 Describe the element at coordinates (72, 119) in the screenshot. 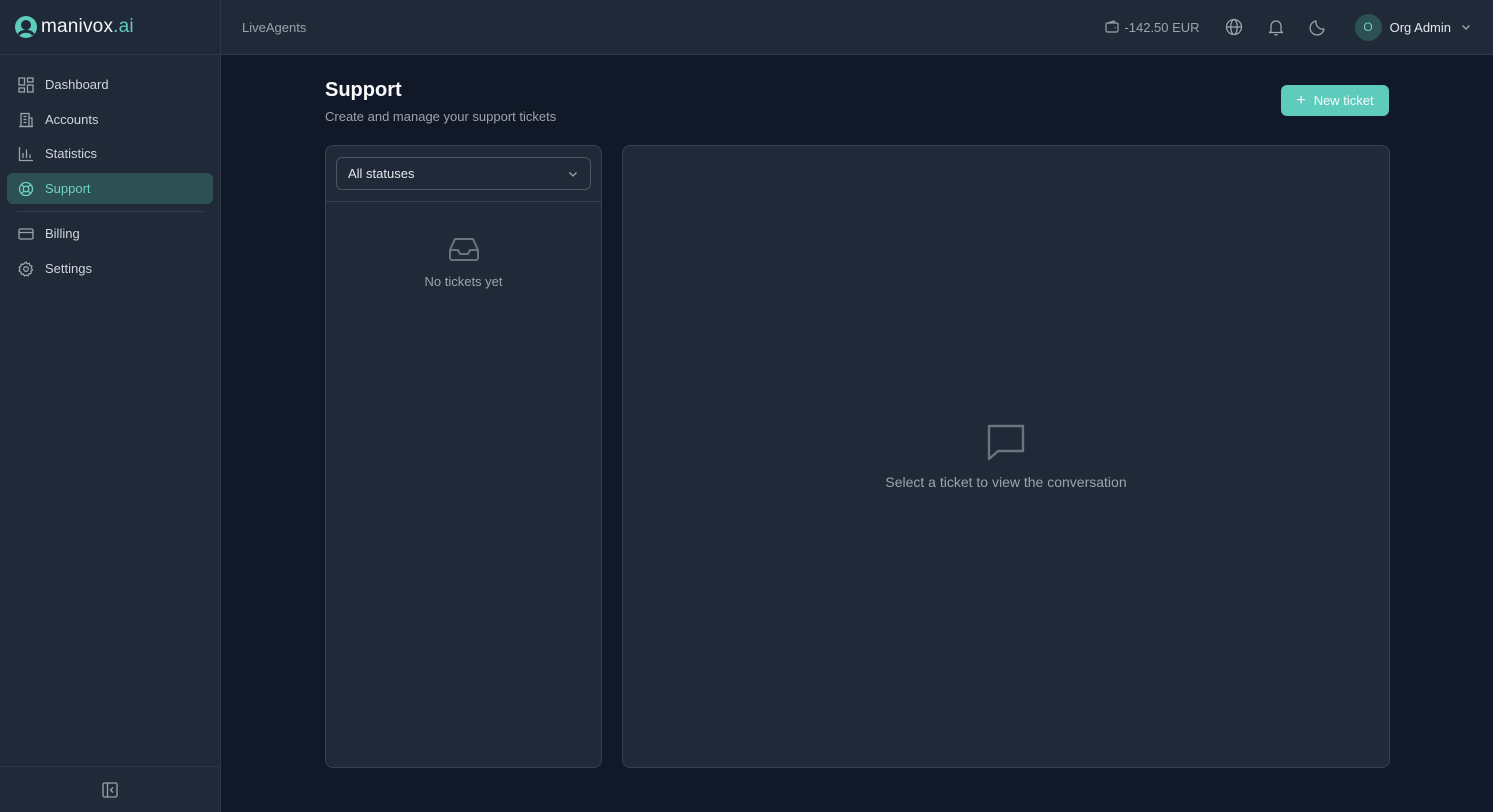

I see `sidebar-item-label: Accounts` at that location.